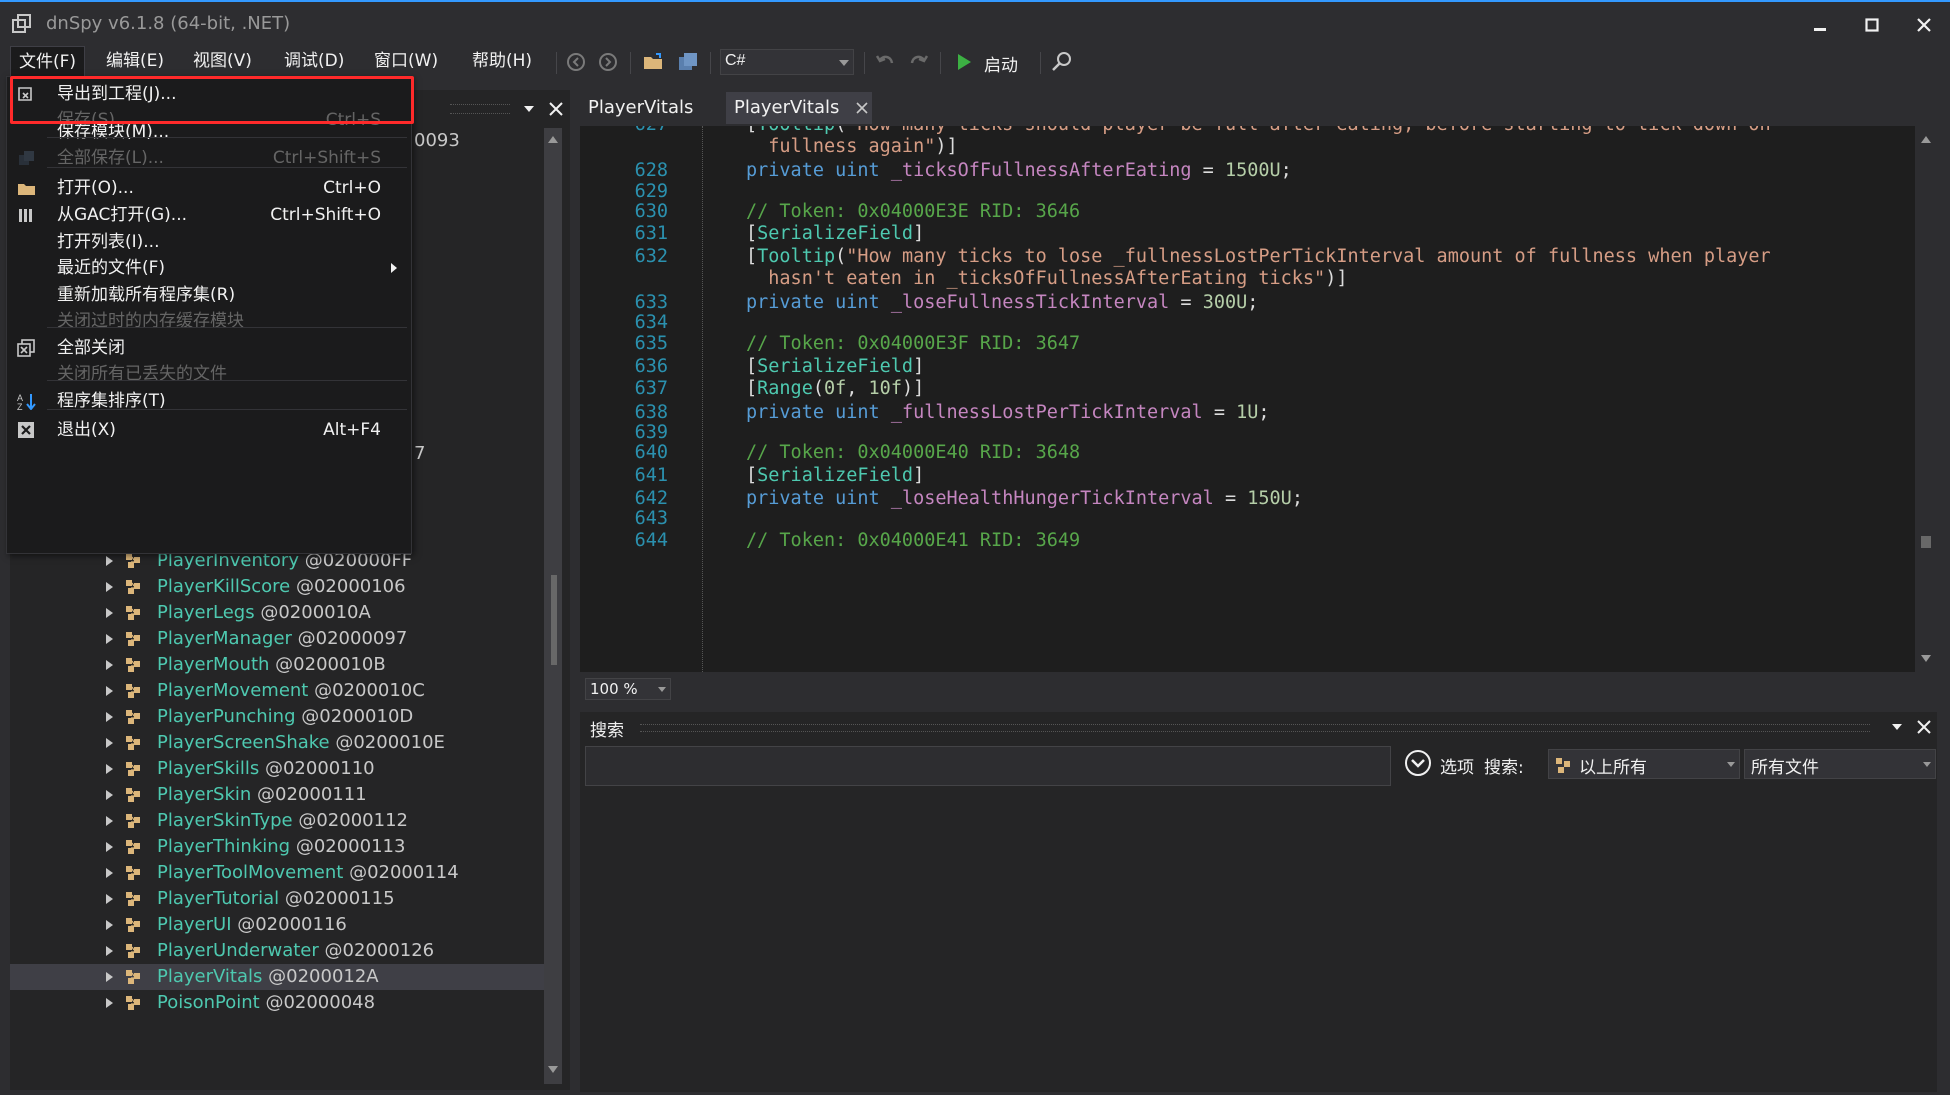 This screenshot has width=1950, height=1095. Describe the element at coordinates (688, 62) in the screenshot. I see `save-all-icon` at that location.